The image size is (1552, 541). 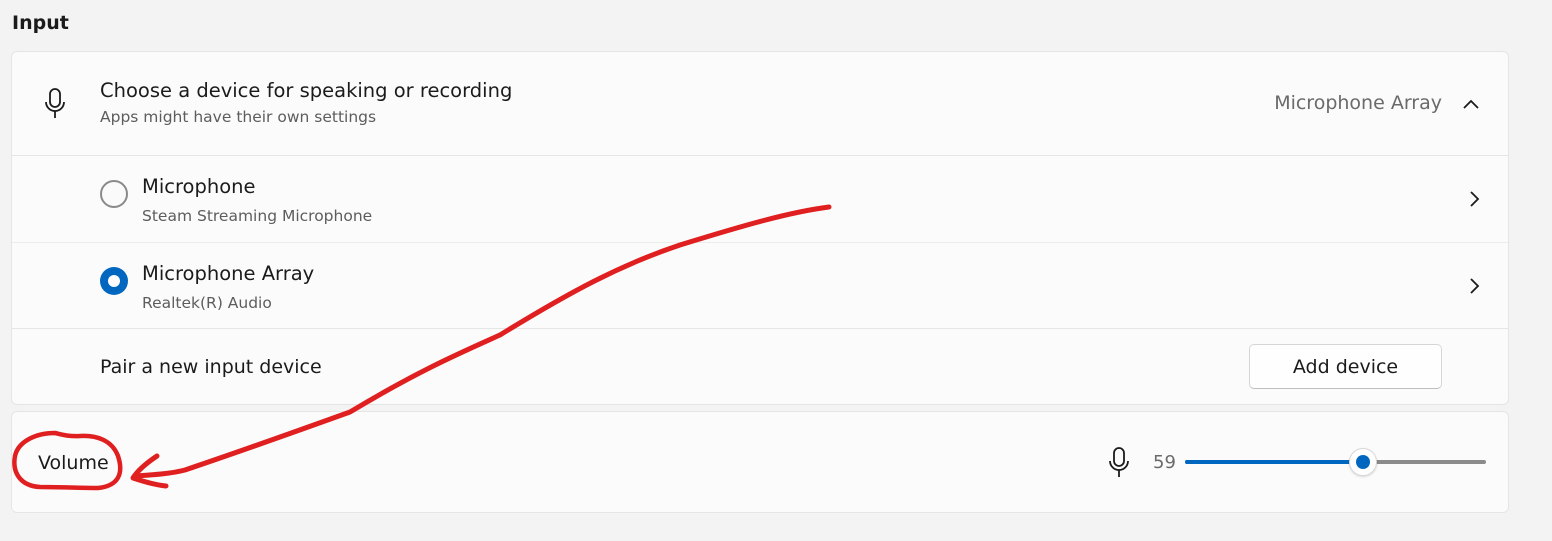 What do you see at coordinates (199, 186) in the screenshot?
I see `device-name: Microphone` at bounding box center [199, 186].